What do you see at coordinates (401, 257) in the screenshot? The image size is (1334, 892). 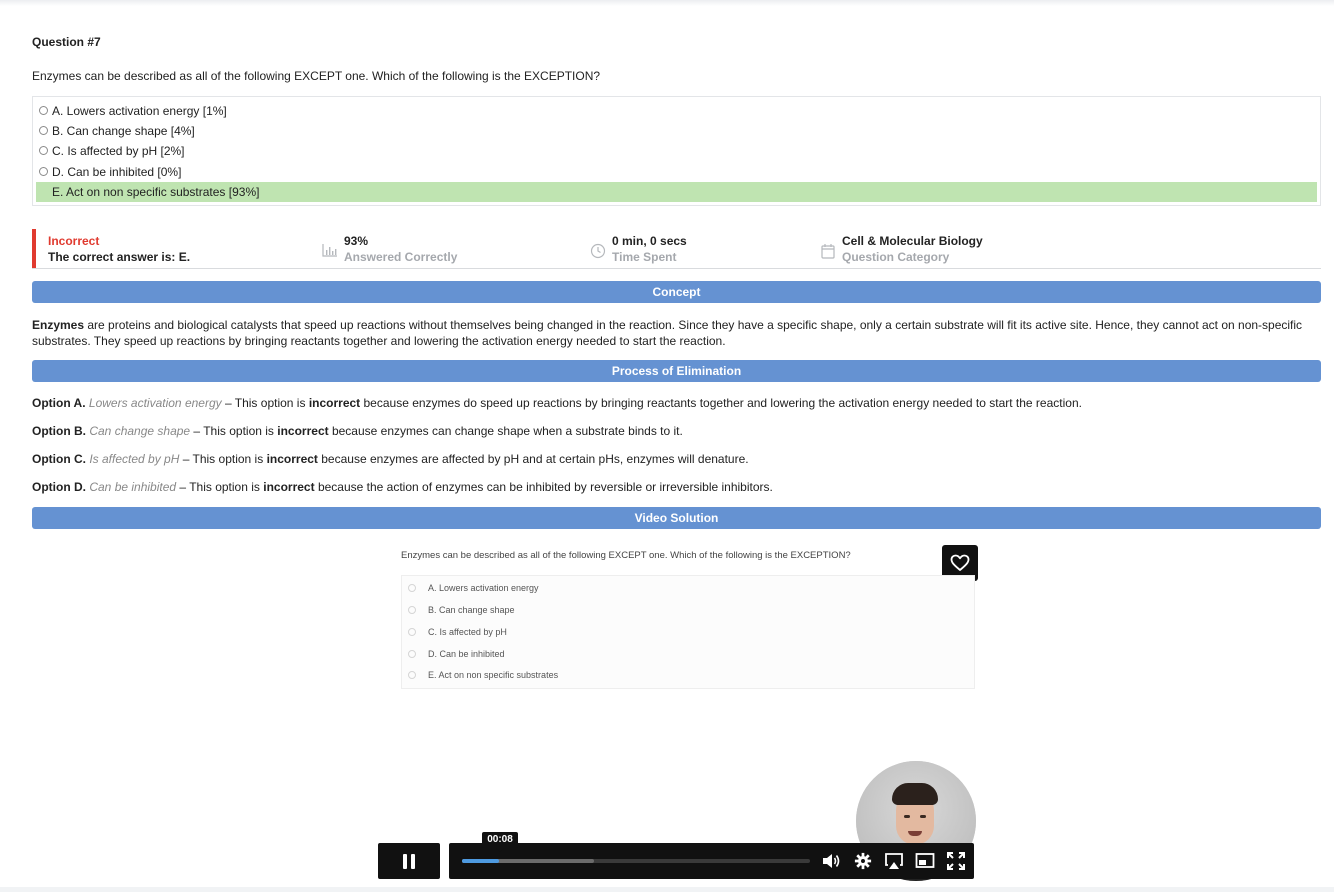 I see `stat-label-answered: Answered Correctly` at bounding box center [401, 257].